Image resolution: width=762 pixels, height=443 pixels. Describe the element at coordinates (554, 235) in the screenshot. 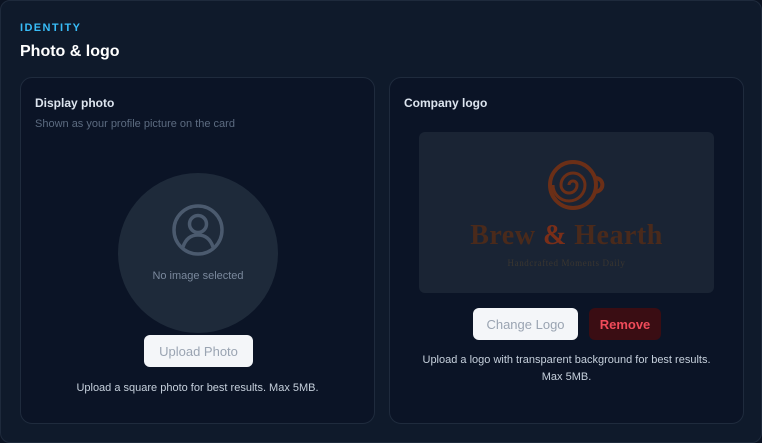

I see `logo-ampersand: &` at that location.